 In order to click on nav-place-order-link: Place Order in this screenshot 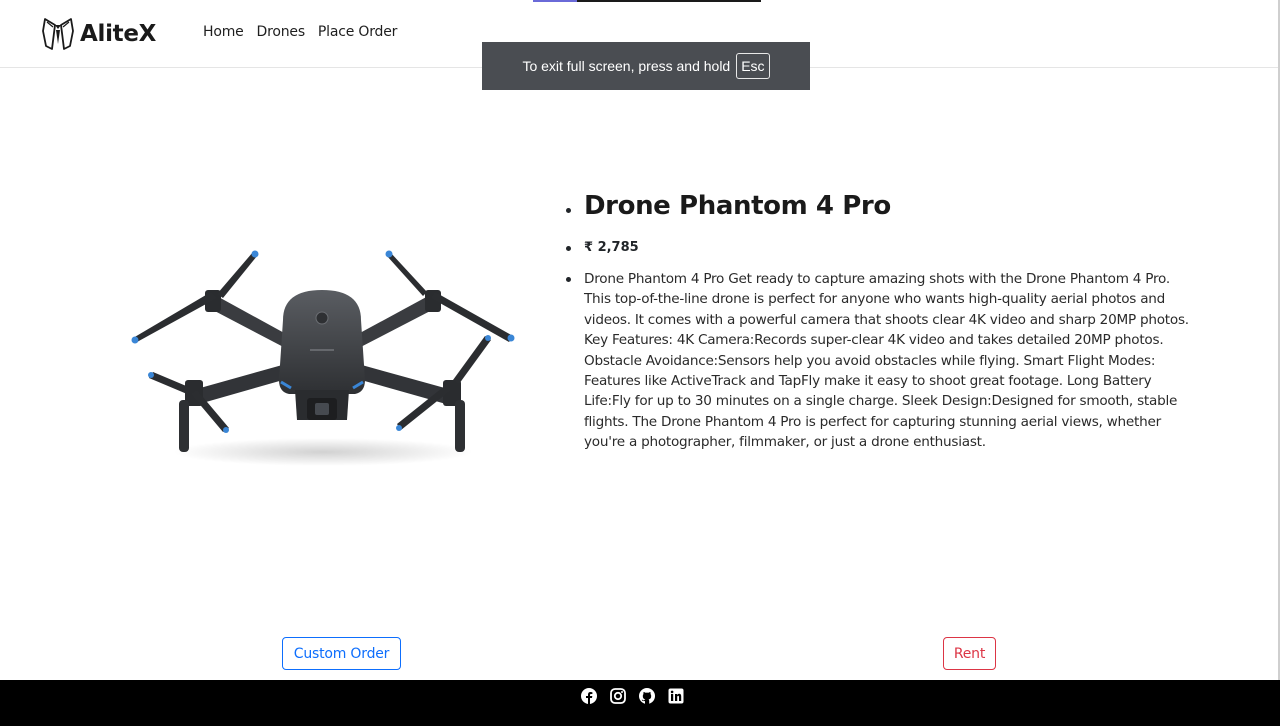, I will do `click(357, 32)`.